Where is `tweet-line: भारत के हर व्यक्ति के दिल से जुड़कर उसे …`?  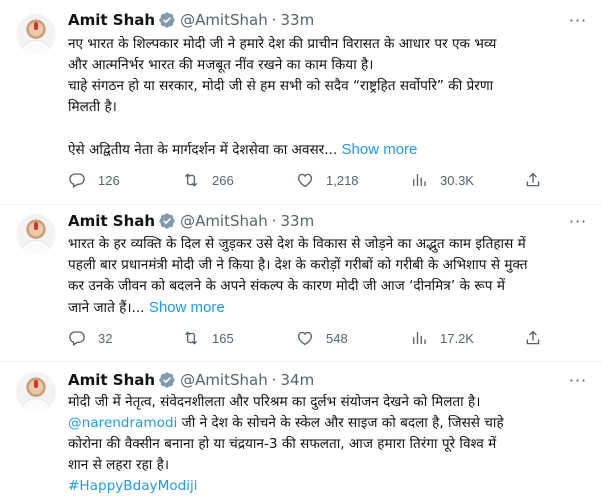 tweet-line: भारत के हर व्यक्ति के दिल से जुड़कर उसे … is located at coordinates (297, 244).